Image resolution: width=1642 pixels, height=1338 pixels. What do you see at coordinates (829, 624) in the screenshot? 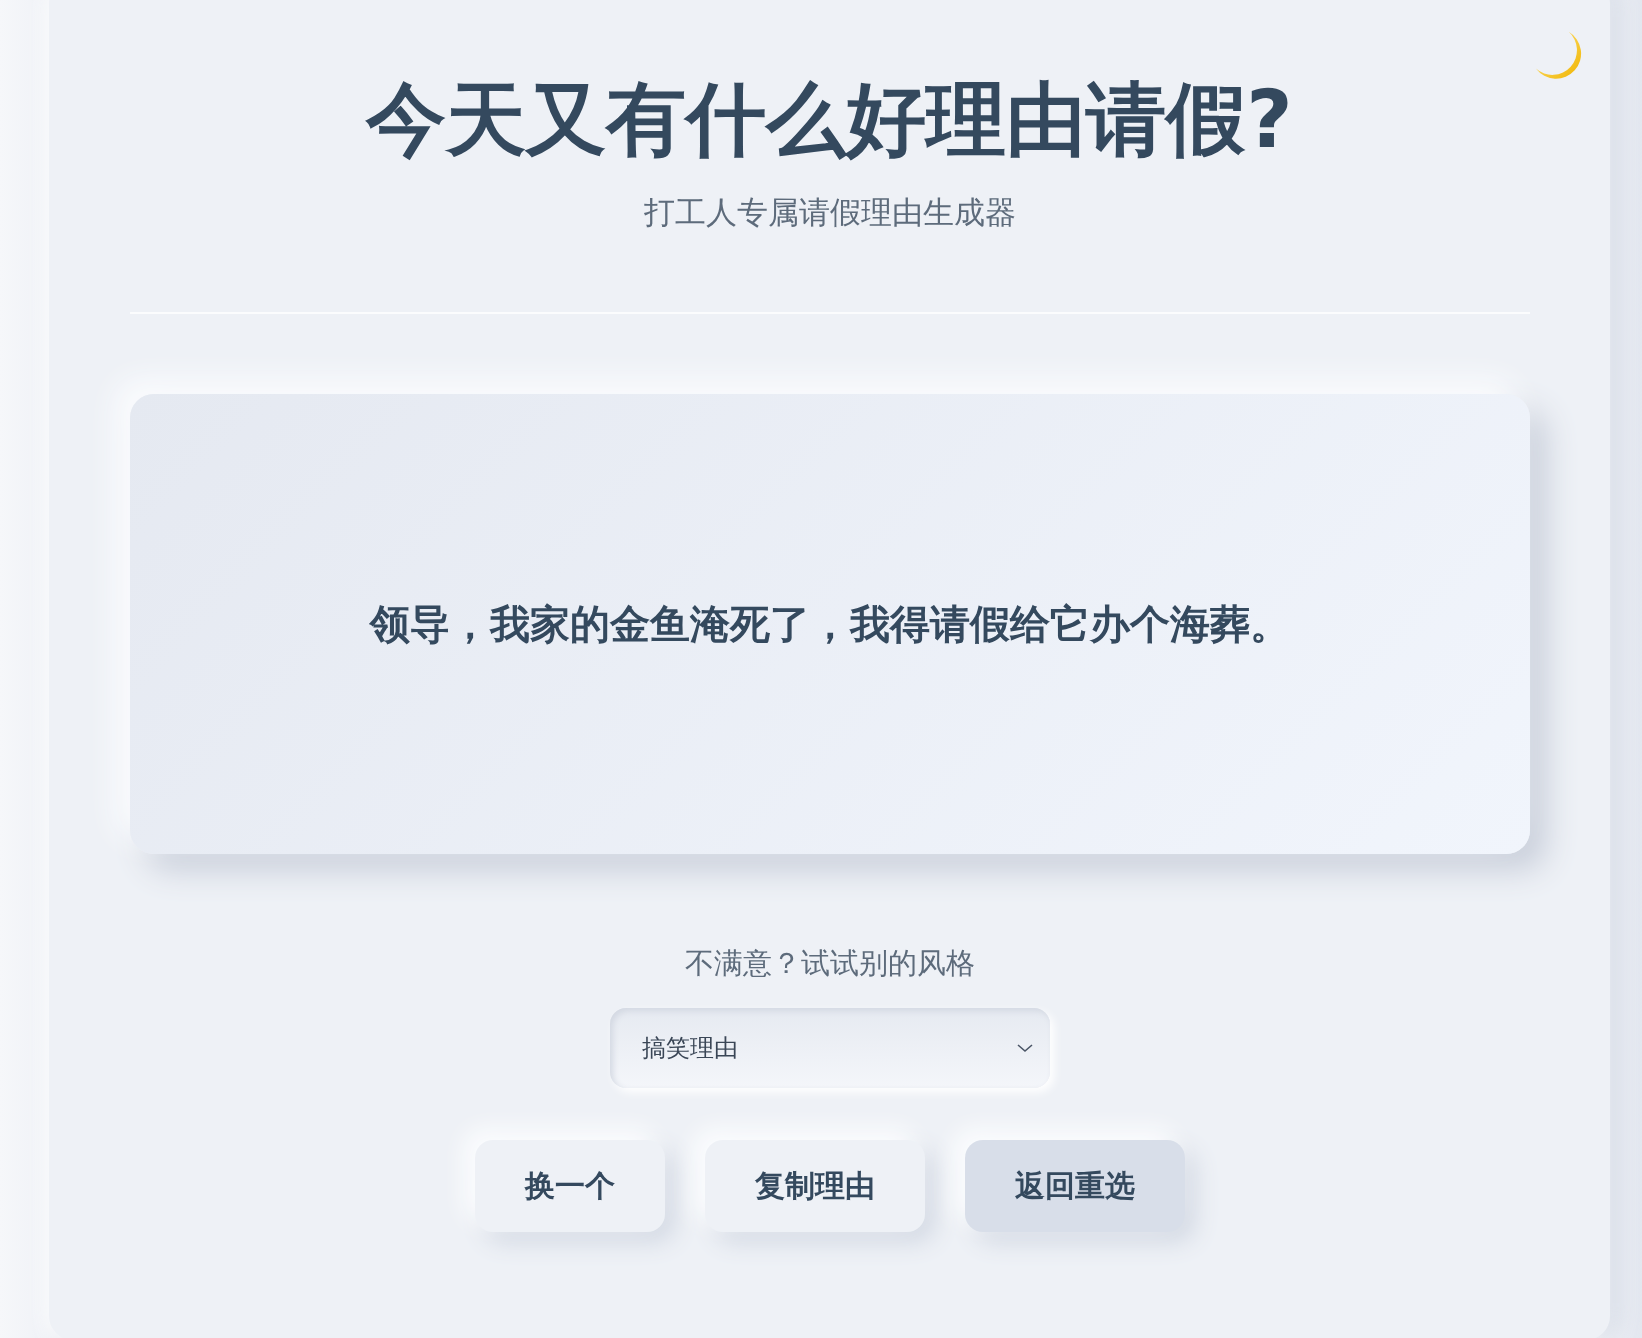
I see `reason-text: 领导，我家的金鱼淹死了，我得请假给它办个海葬。` at bounding box center [829, 624].